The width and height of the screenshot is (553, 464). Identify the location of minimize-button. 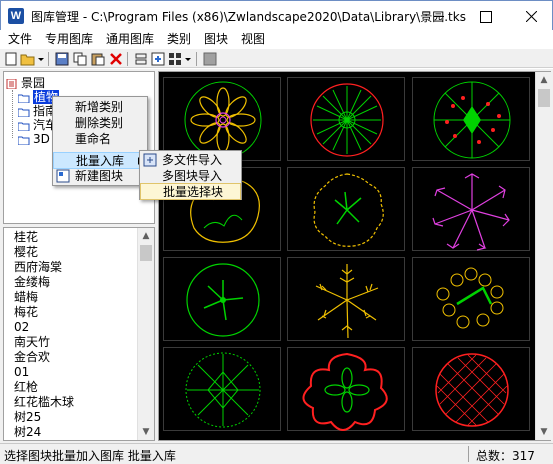
(439, 16).